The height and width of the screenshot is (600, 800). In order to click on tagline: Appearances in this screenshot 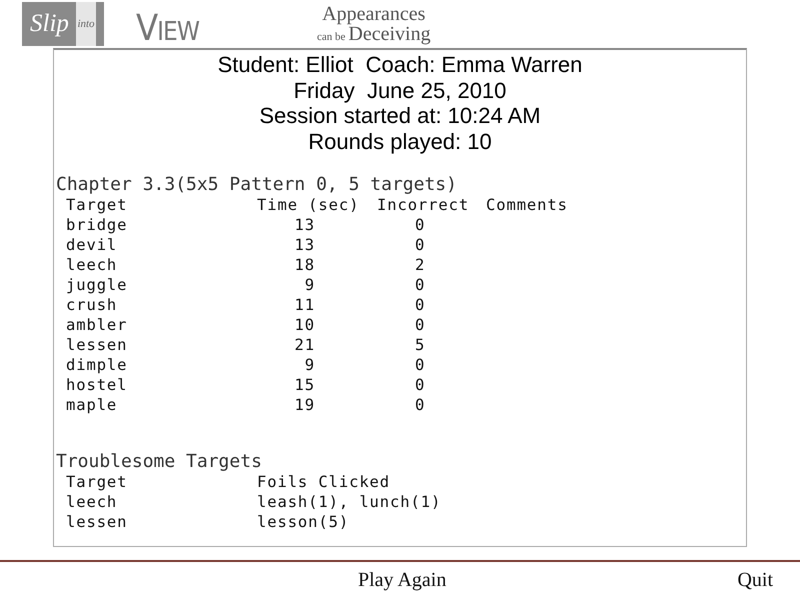, I will do `click(373, 14)`.